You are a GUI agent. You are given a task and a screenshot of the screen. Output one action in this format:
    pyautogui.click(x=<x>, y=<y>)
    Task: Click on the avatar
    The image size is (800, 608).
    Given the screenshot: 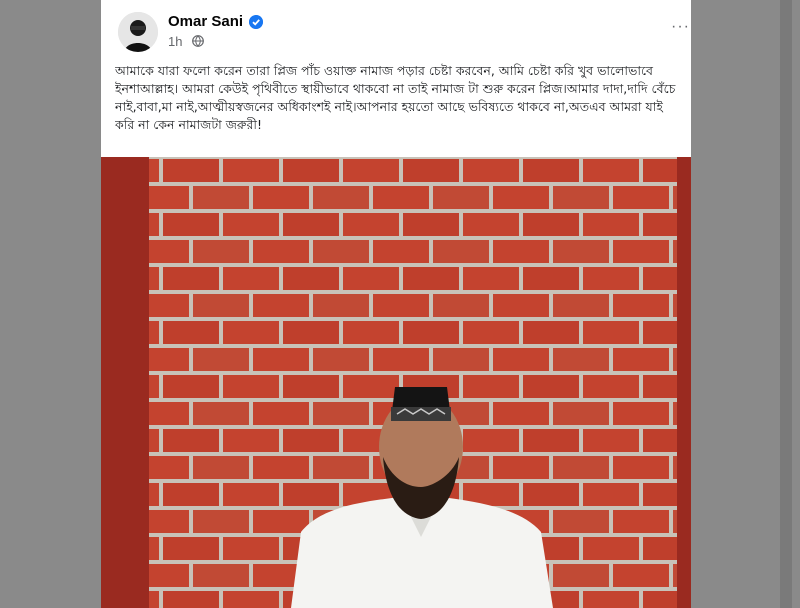 What is the action you would take?
    pyautogui.click(x=138, y=32)
    